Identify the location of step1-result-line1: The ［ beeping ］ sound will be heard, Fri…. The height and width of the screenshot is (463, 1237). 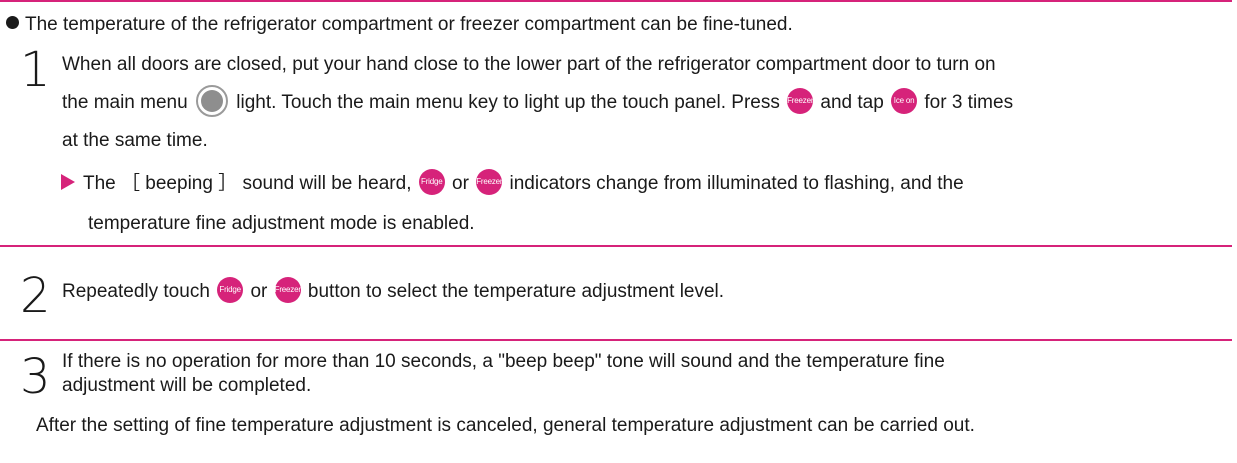
(512, 184).